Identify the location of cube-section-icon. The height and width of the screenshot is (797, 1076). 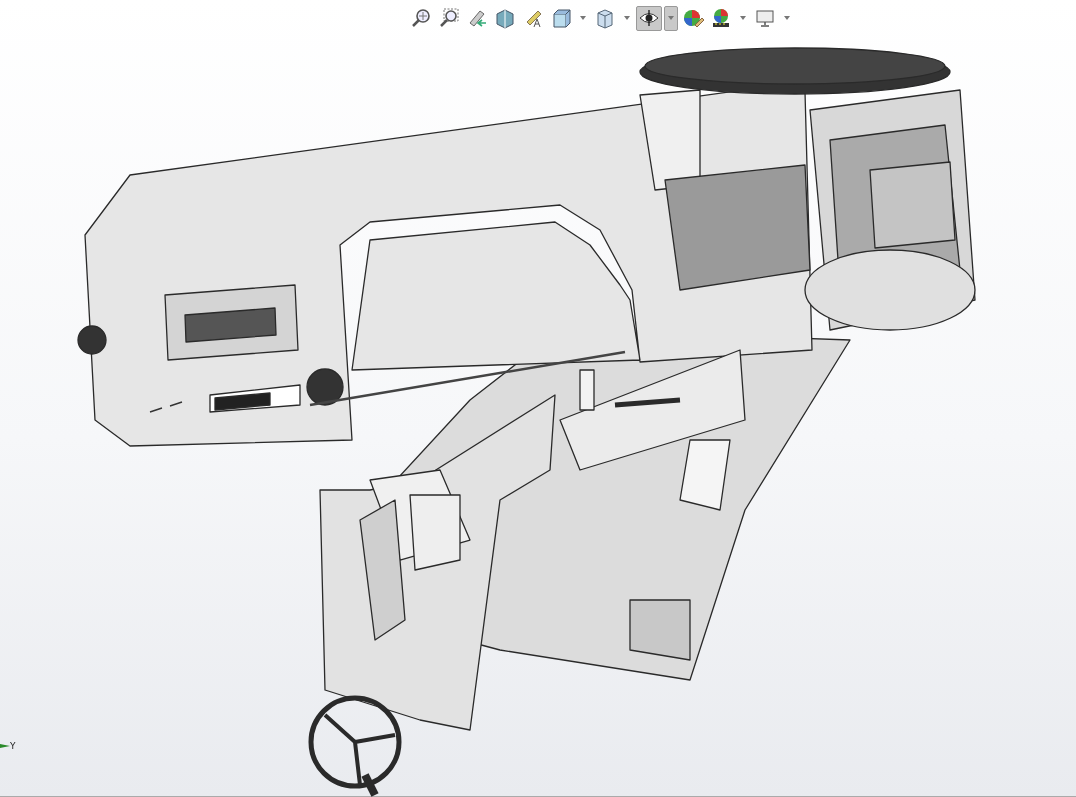
(505, 18).